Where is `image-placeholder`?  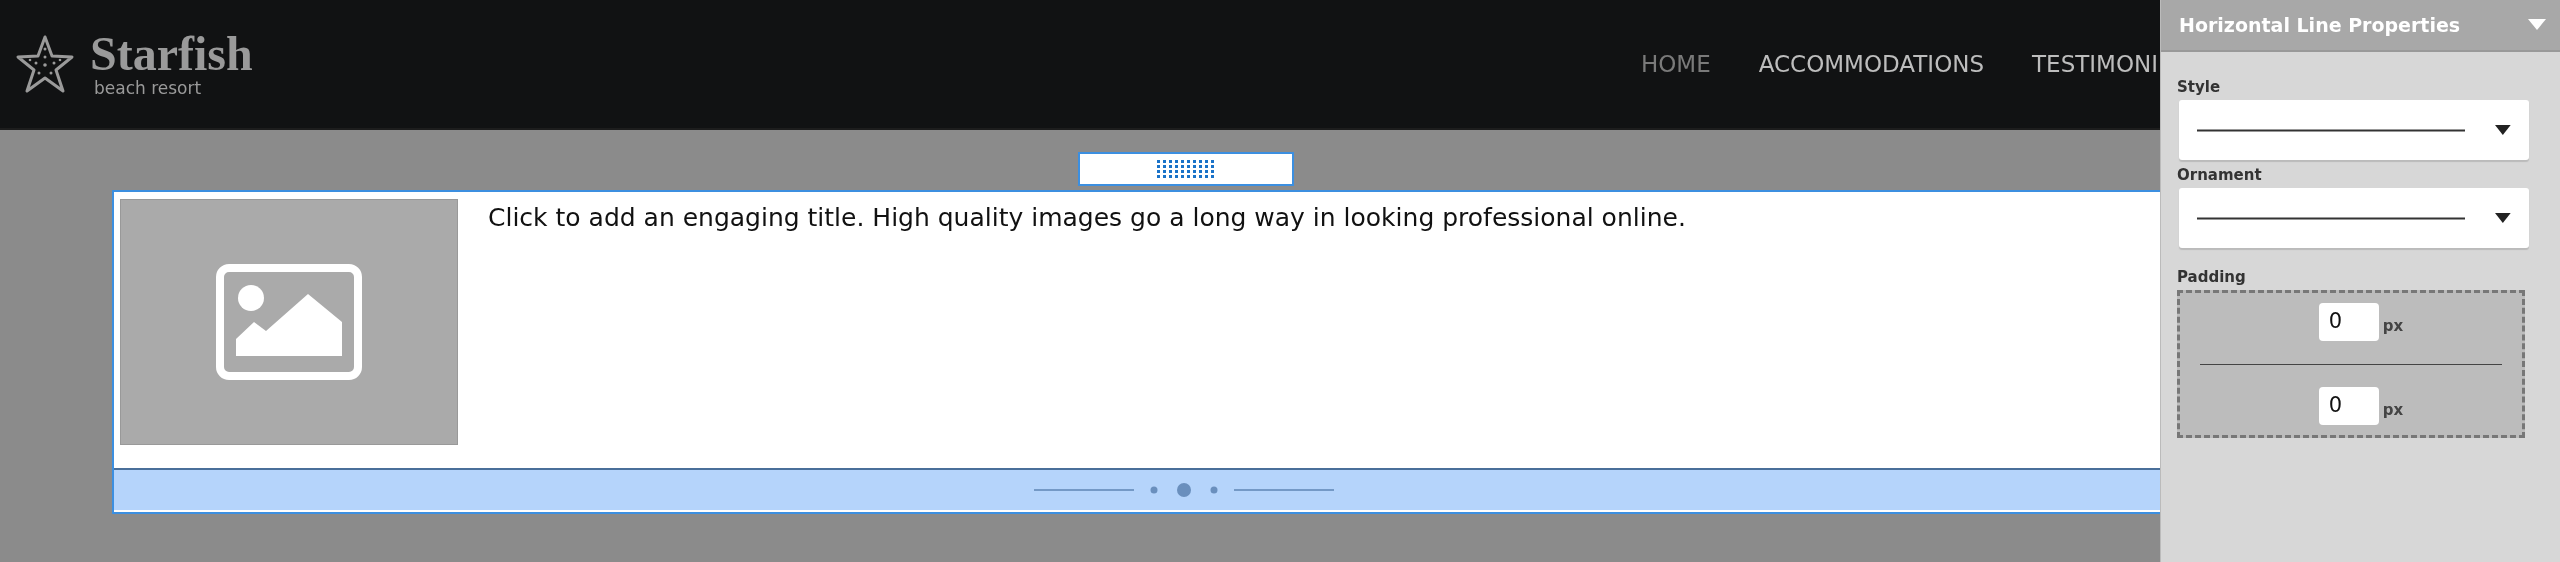
image-placeholder is located at coordinates (289, 322).